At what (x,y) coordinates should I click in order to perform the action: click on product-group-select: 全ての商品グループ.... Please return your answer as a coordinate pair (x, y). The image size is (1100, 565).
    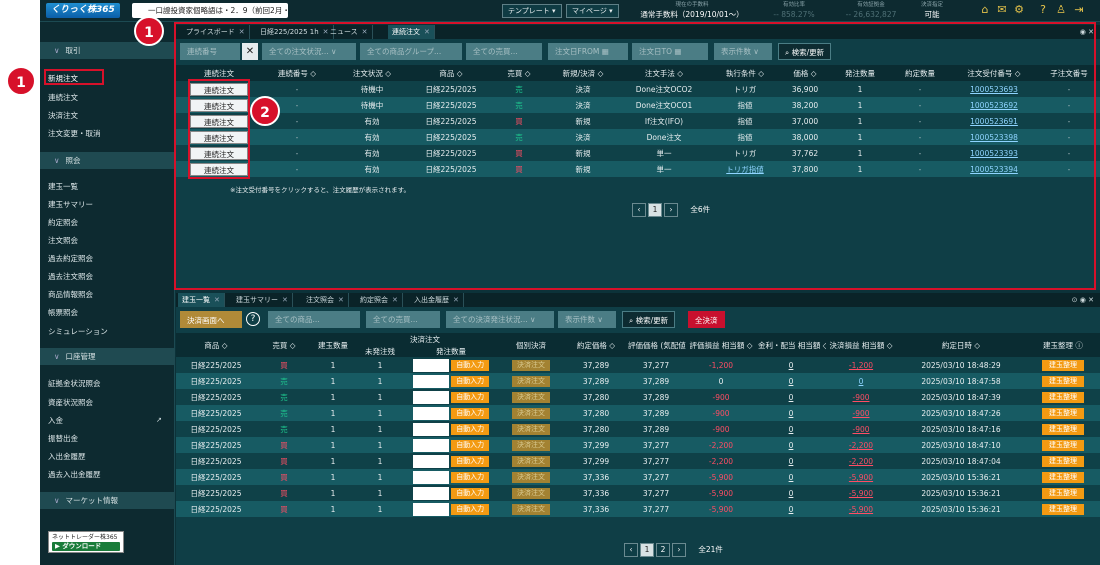
    Looking at the image, I should click on (411, 51).